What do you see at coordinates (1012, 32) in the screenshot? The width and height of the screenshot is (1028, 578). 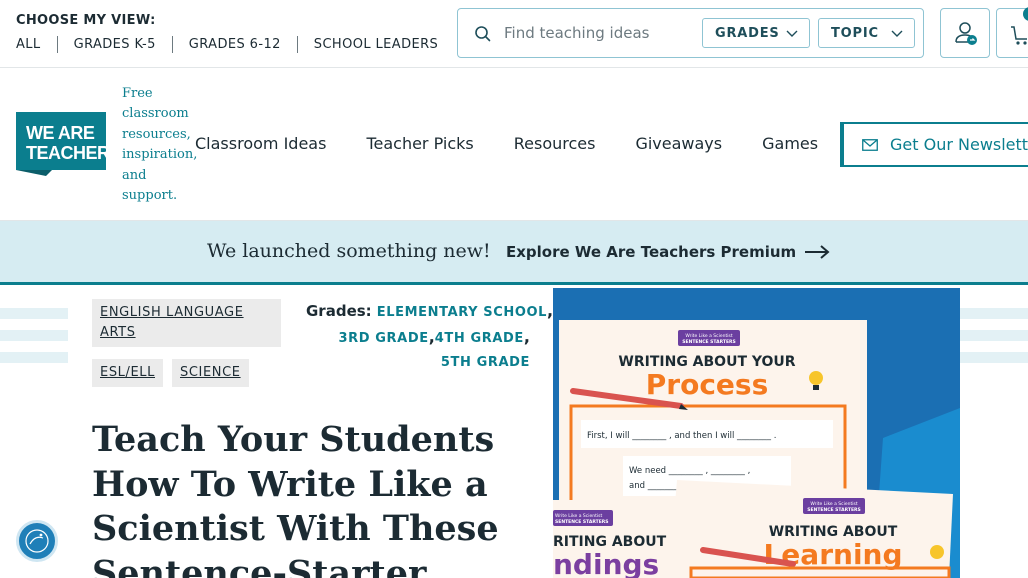 I see `cart-button` at bounding box center [1012, 32].